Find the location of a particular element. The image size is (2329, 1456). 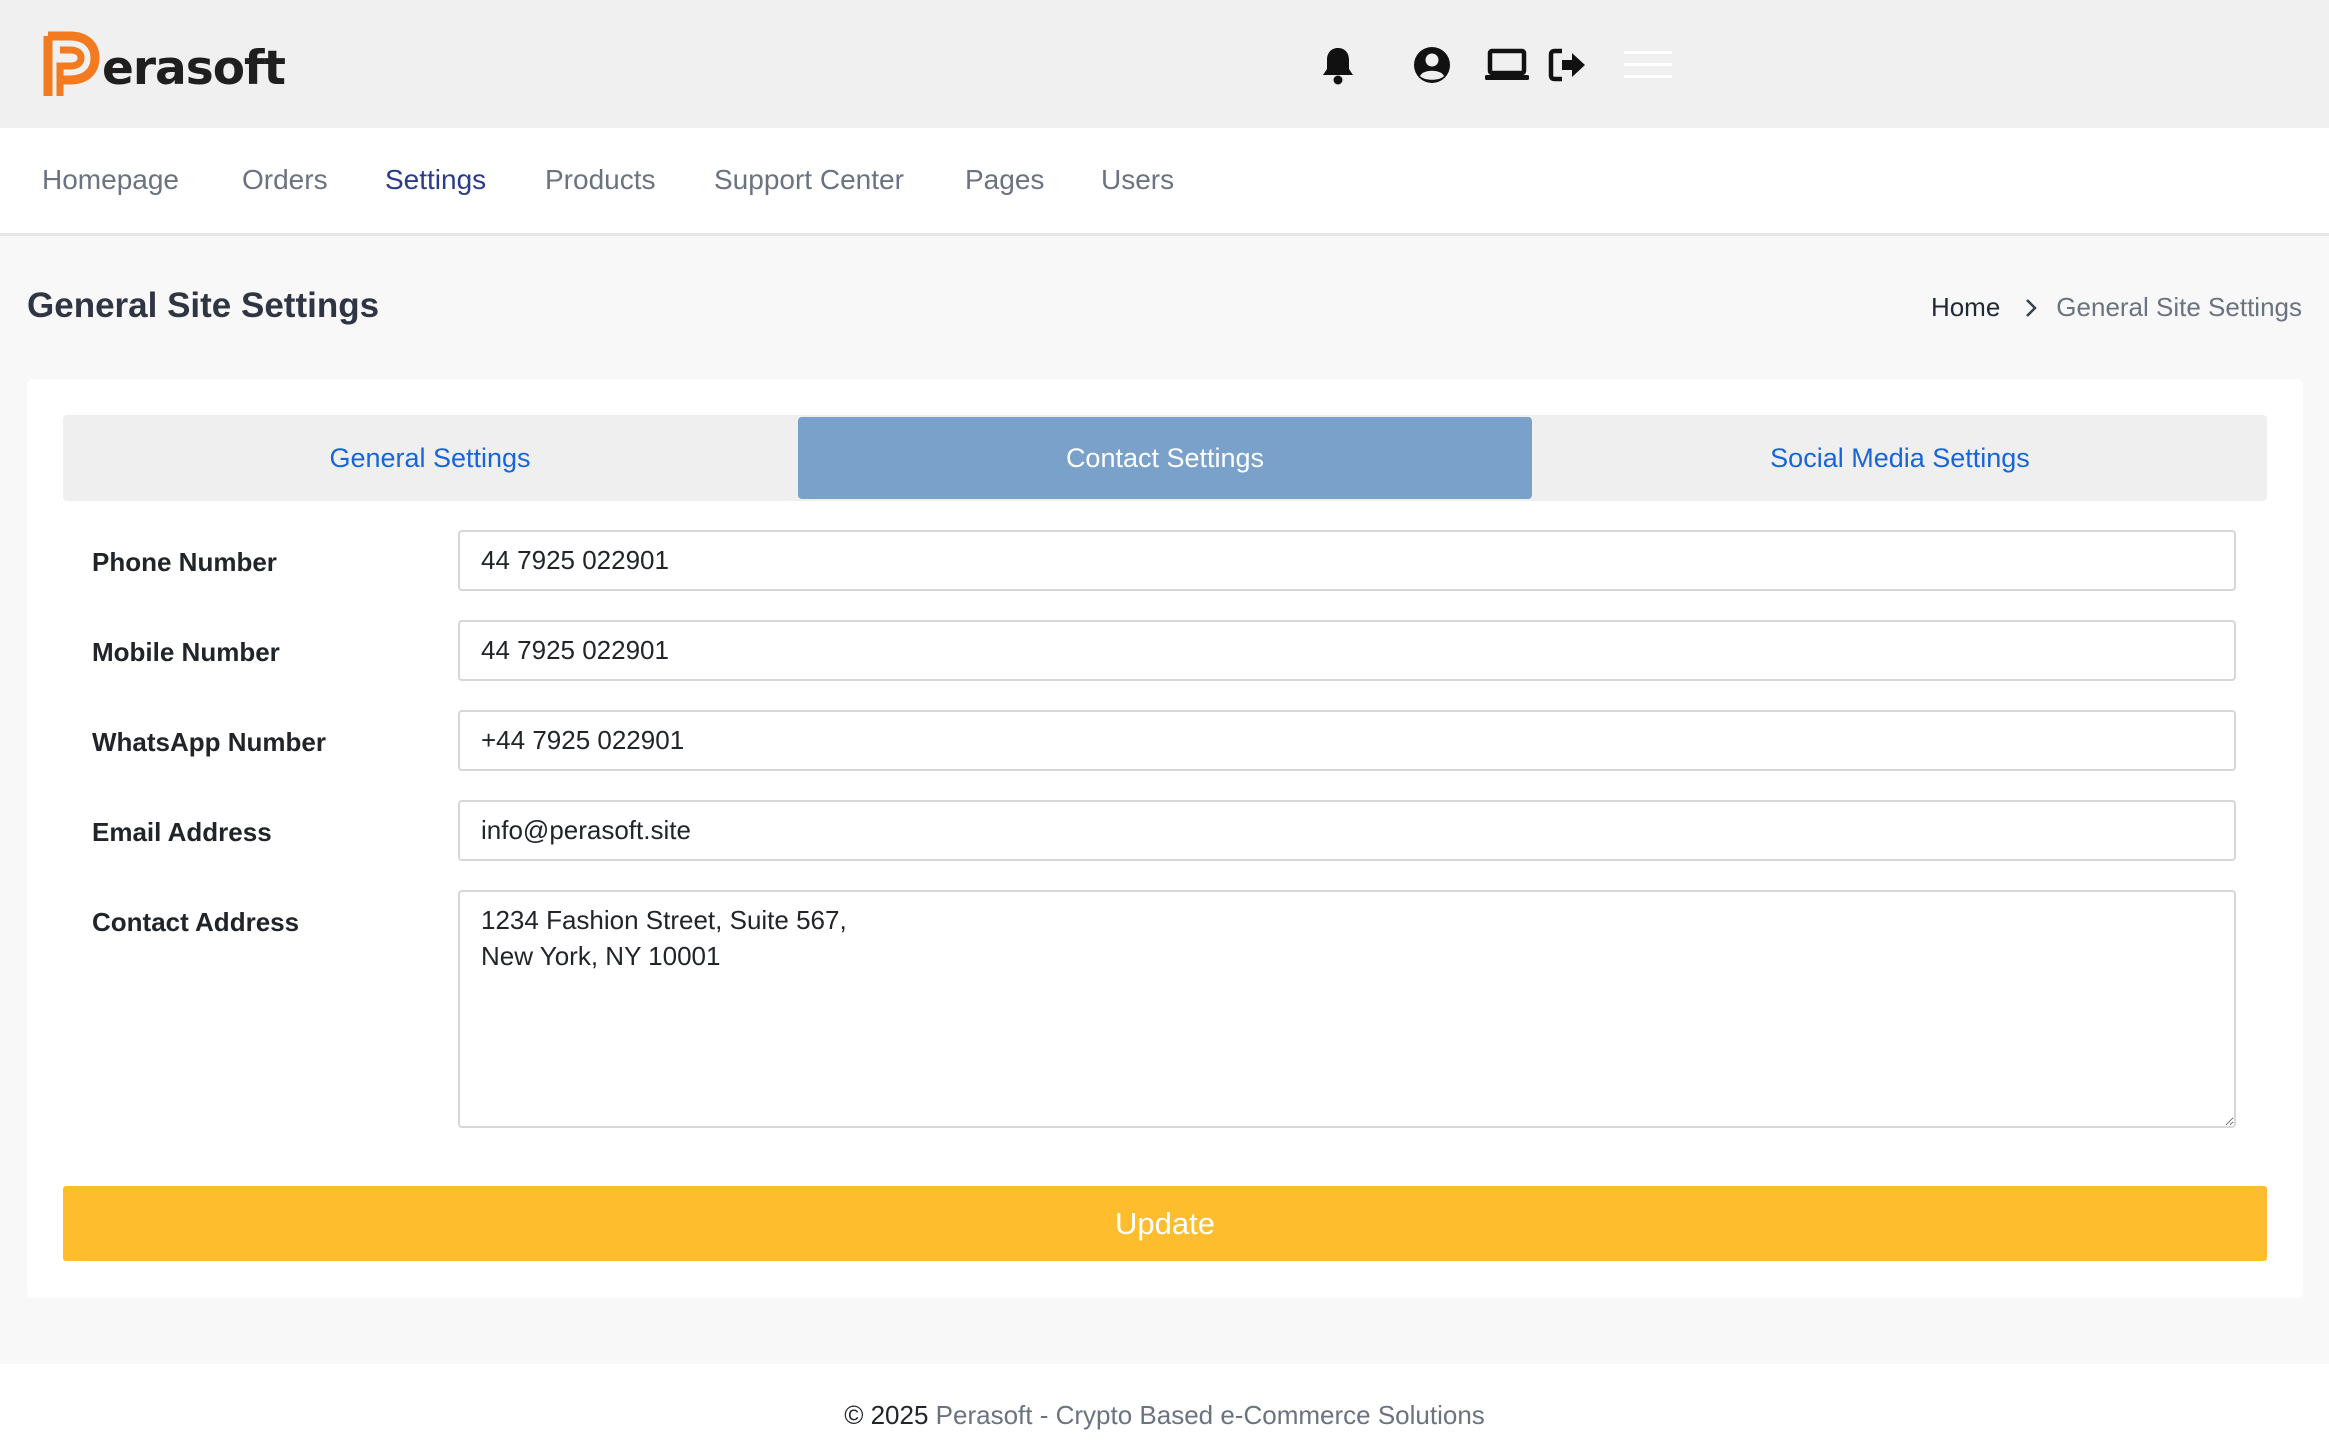

email-input is located at coordinates (1347, 830).